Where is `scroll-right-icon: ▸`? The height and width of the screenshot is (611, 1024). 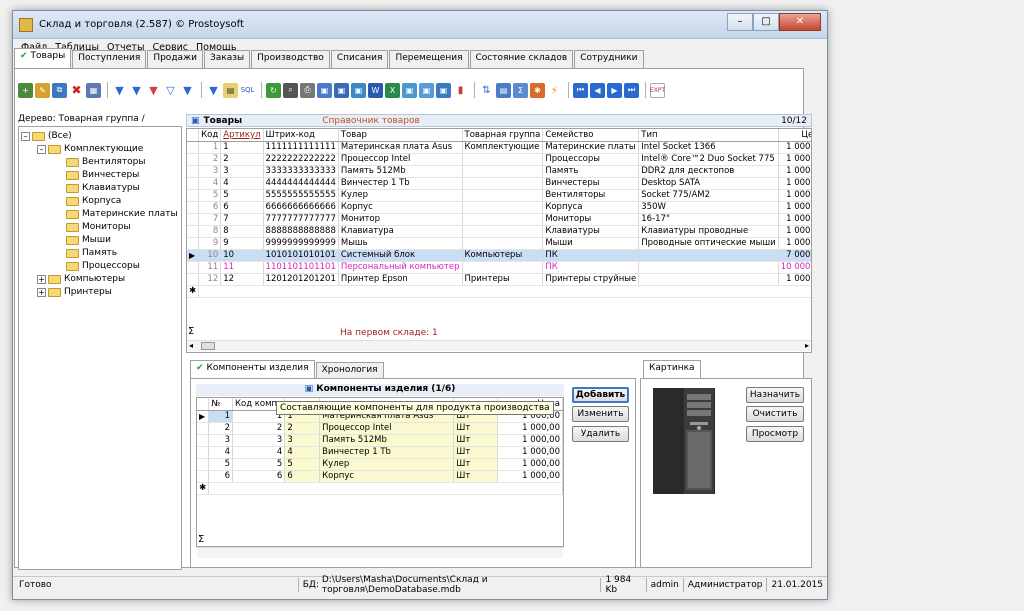
scroll-right-icon: ▸ is located at coordinates (807, 345).